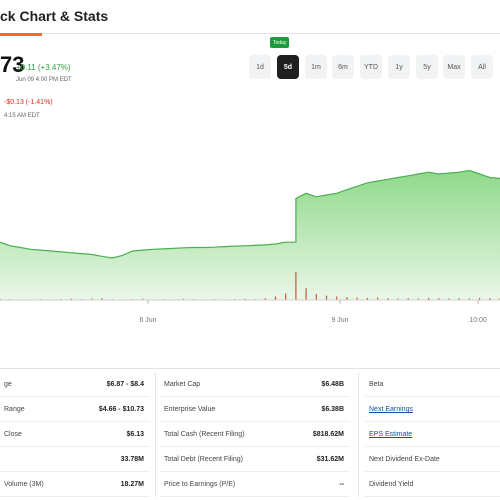  What do you see at coordinates (28, 102) in the screenshot?
I see `price-change-negative: -$0.13 (-1.41%)` at bounding box center [28, 102].